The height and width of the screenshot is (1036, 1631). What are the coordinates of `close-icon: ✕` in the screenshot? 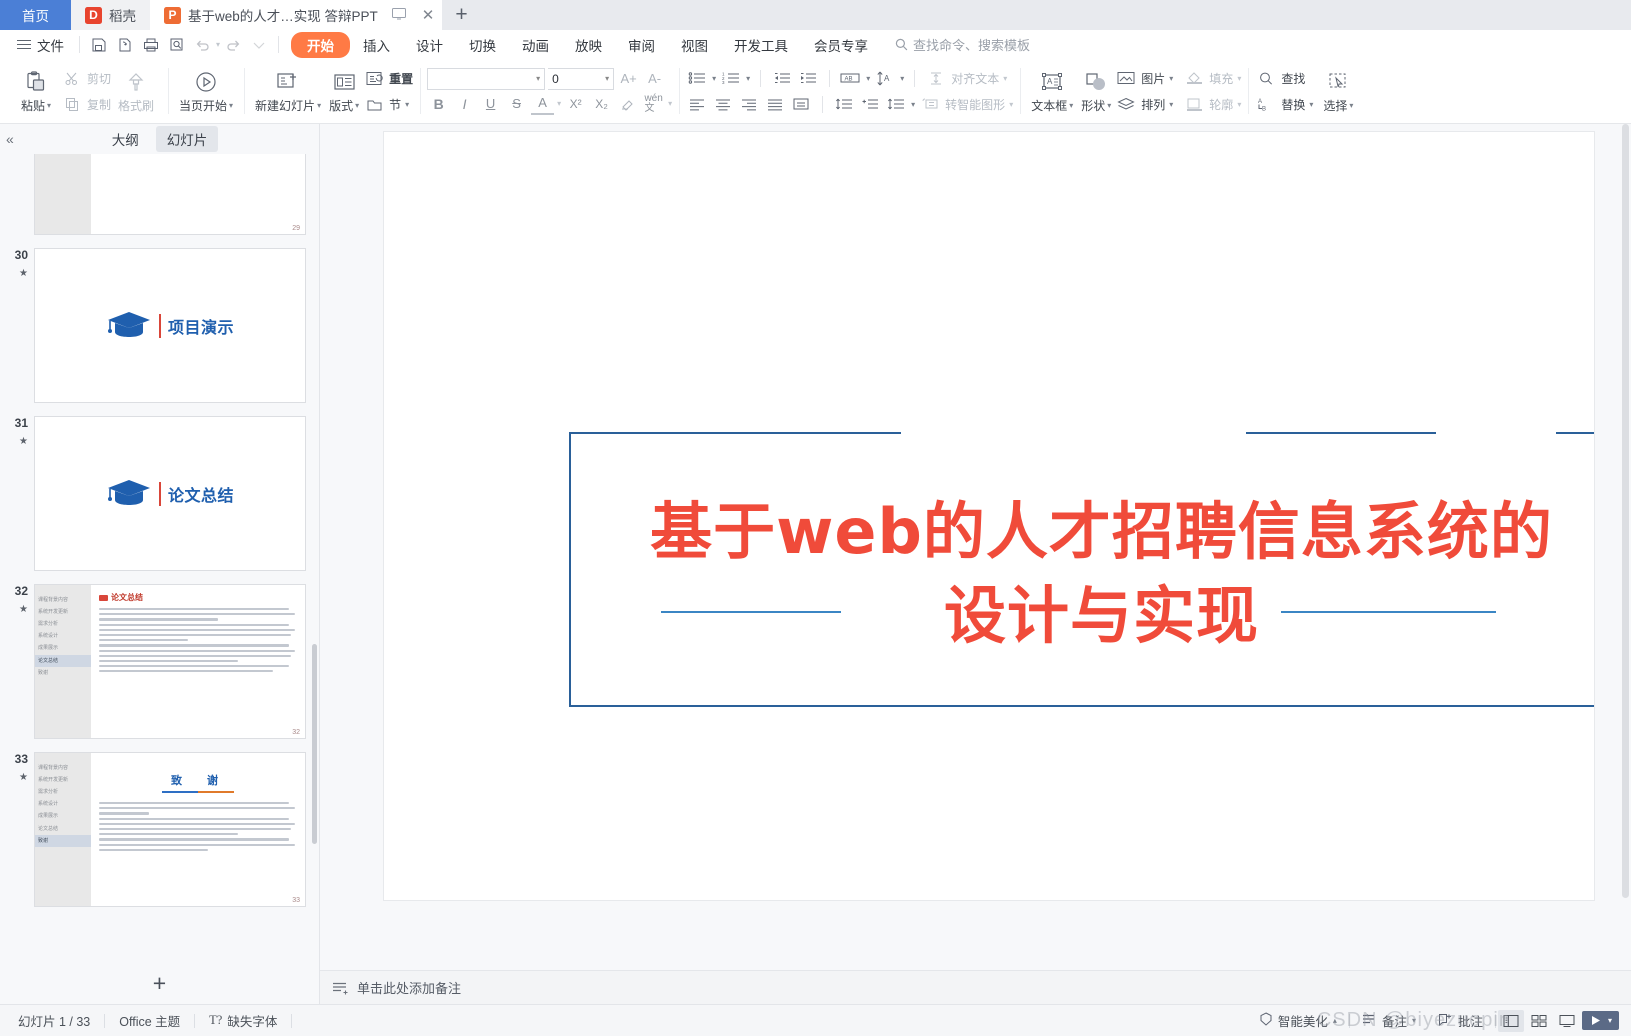 It's located at (428, 15).